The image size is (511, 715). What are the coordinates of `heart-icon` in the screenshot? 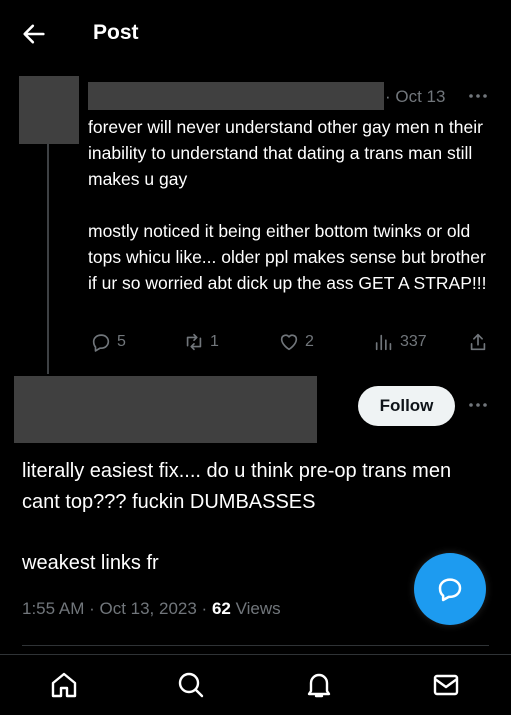 It's located at (289, 342).